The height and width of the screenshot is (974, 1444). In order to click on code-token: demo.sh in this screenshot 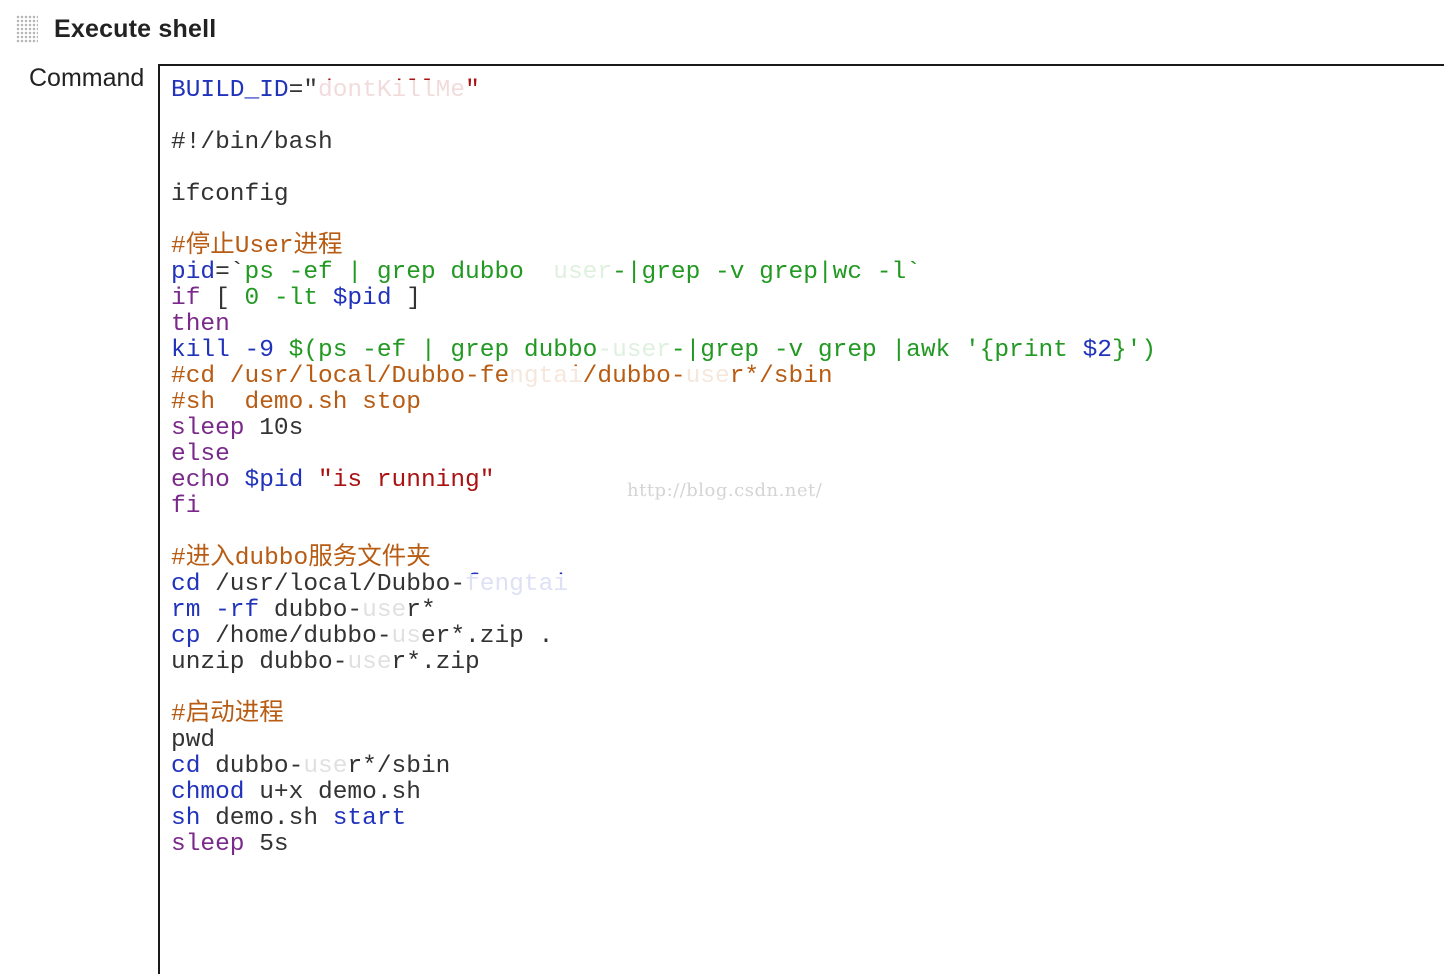, I will do `click(266, 818)`.